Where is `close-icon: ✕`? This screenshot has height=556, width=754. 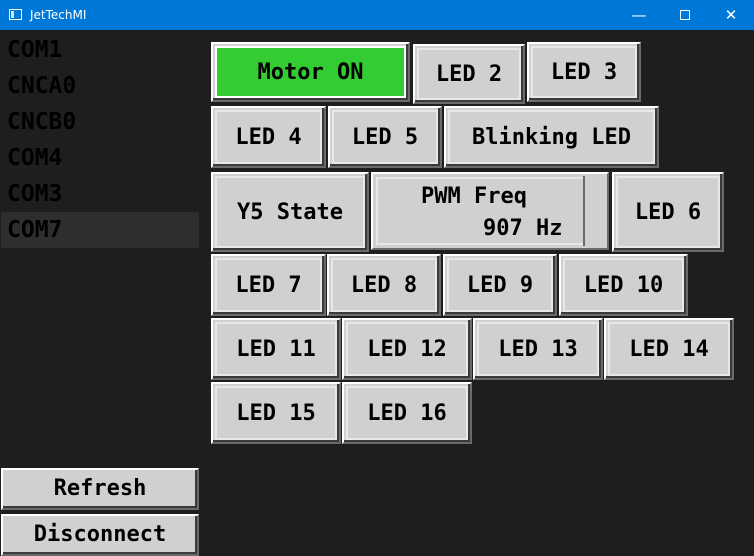 close-icon: ✕ is located at coordinates (731, 15).